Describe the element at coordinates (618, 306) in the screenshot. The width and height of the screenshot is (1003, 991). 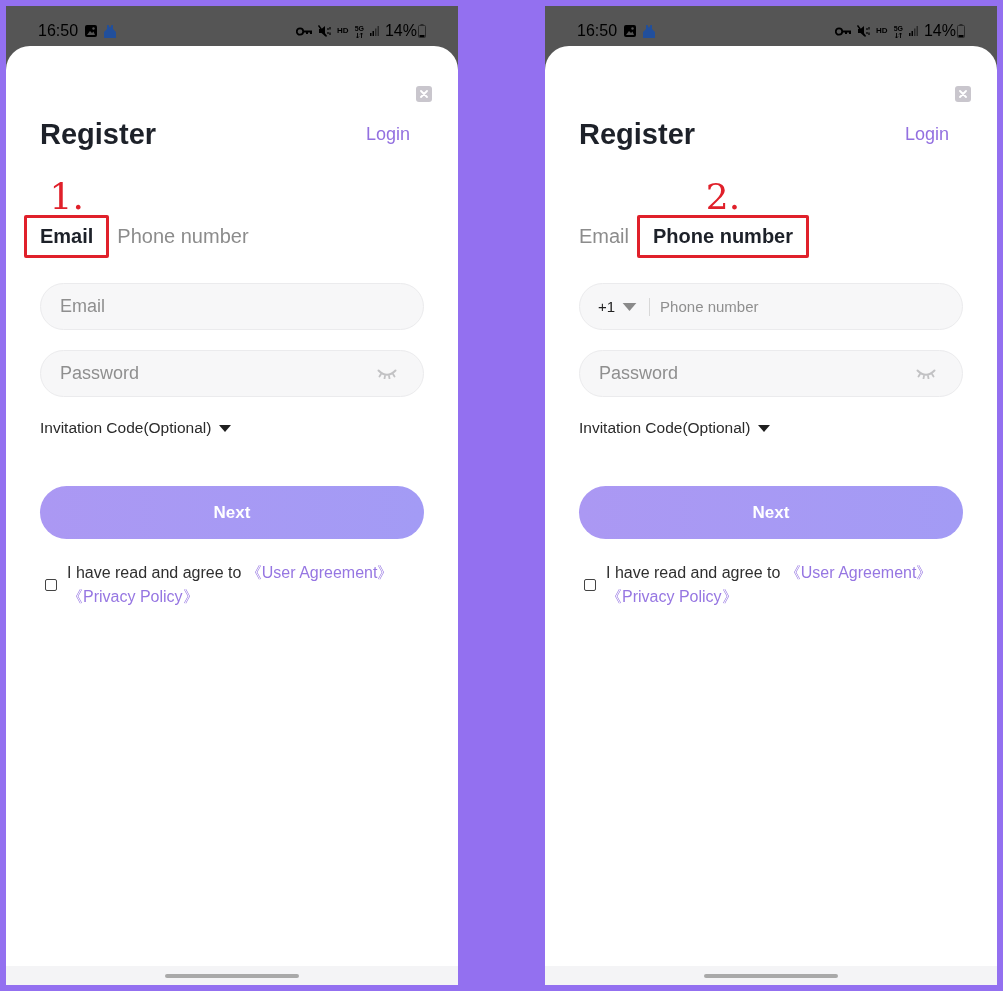
I see `country-code-select: +1` at that location.